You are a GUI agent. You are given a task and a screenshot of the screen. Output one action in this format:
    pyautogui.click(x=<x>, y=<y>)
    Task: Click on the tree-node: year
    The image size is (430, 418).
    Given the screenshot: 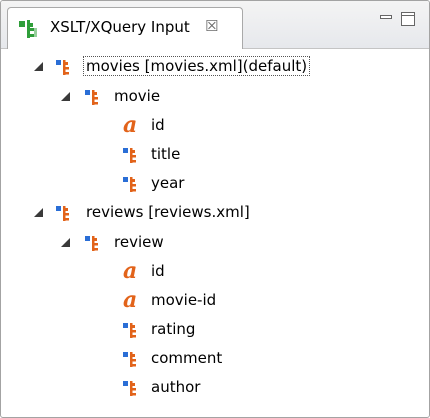 What is the action you would take?
    pyautogui.click(x=215, y=184)
    